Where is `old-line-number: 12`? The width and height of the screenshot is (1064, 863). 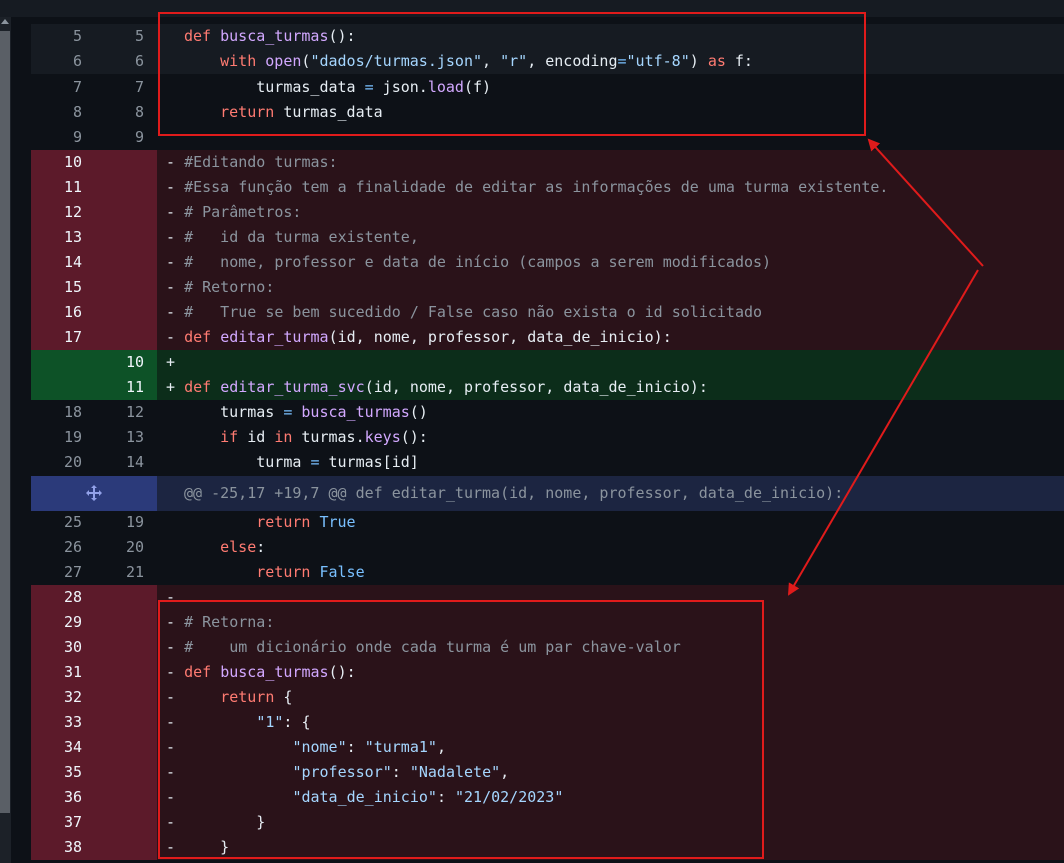
old-line-number: 12 is located at coordinates (72, 212).